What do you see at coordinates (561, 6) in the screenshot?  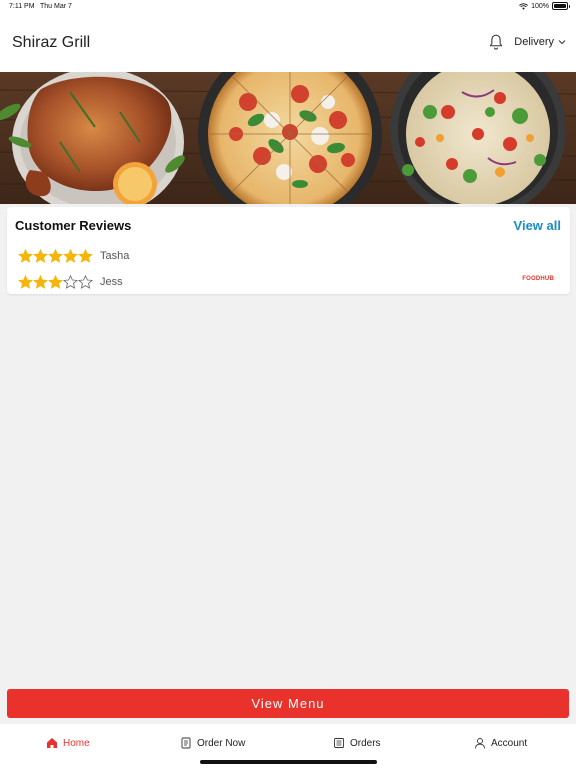 I see `battery-icon` at bounding box center [561, 6].